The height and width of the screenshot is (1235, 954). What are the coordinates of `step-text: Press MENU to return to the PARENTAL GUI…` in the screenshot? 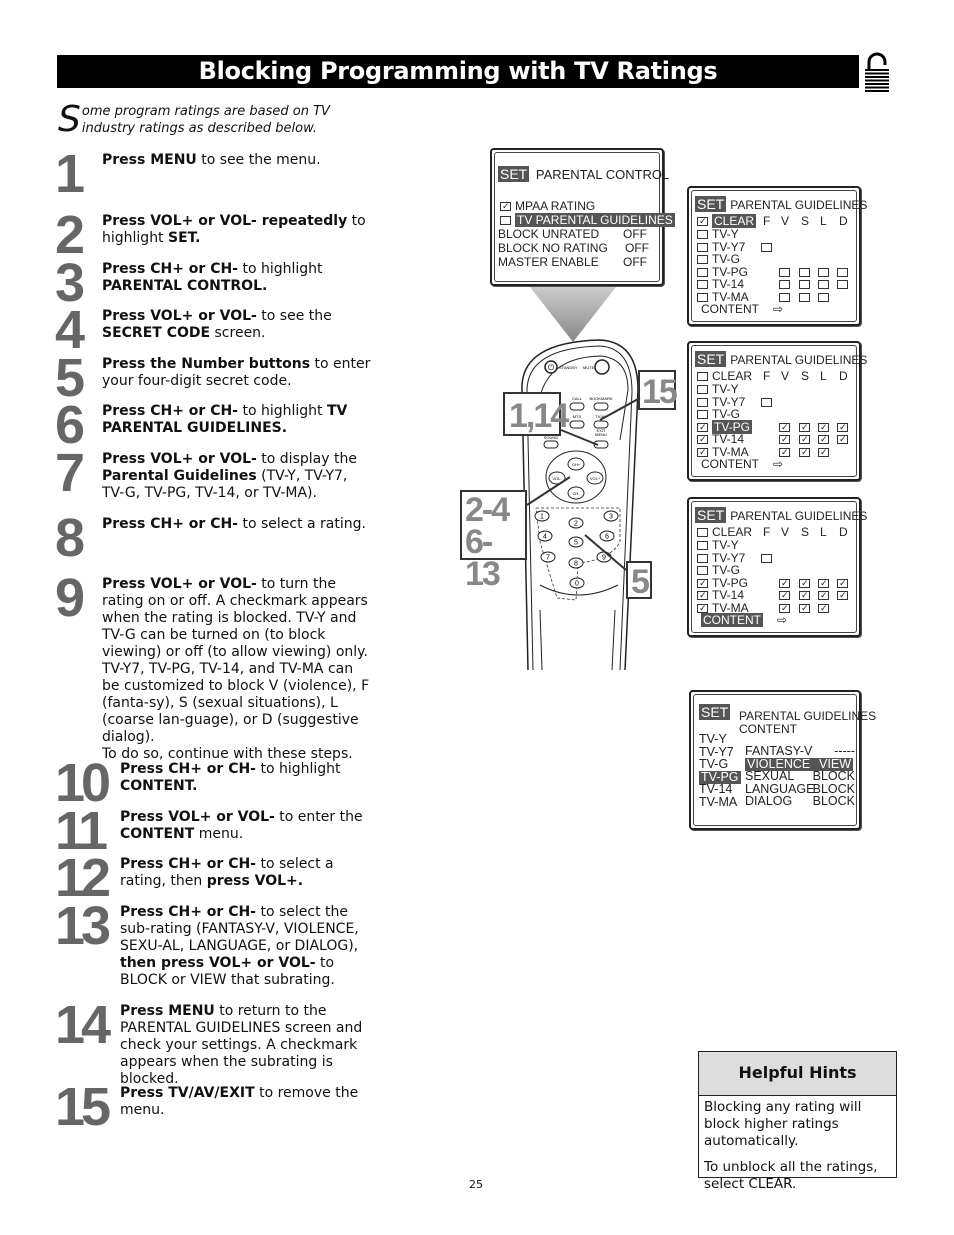 It's located at (241, 1045).